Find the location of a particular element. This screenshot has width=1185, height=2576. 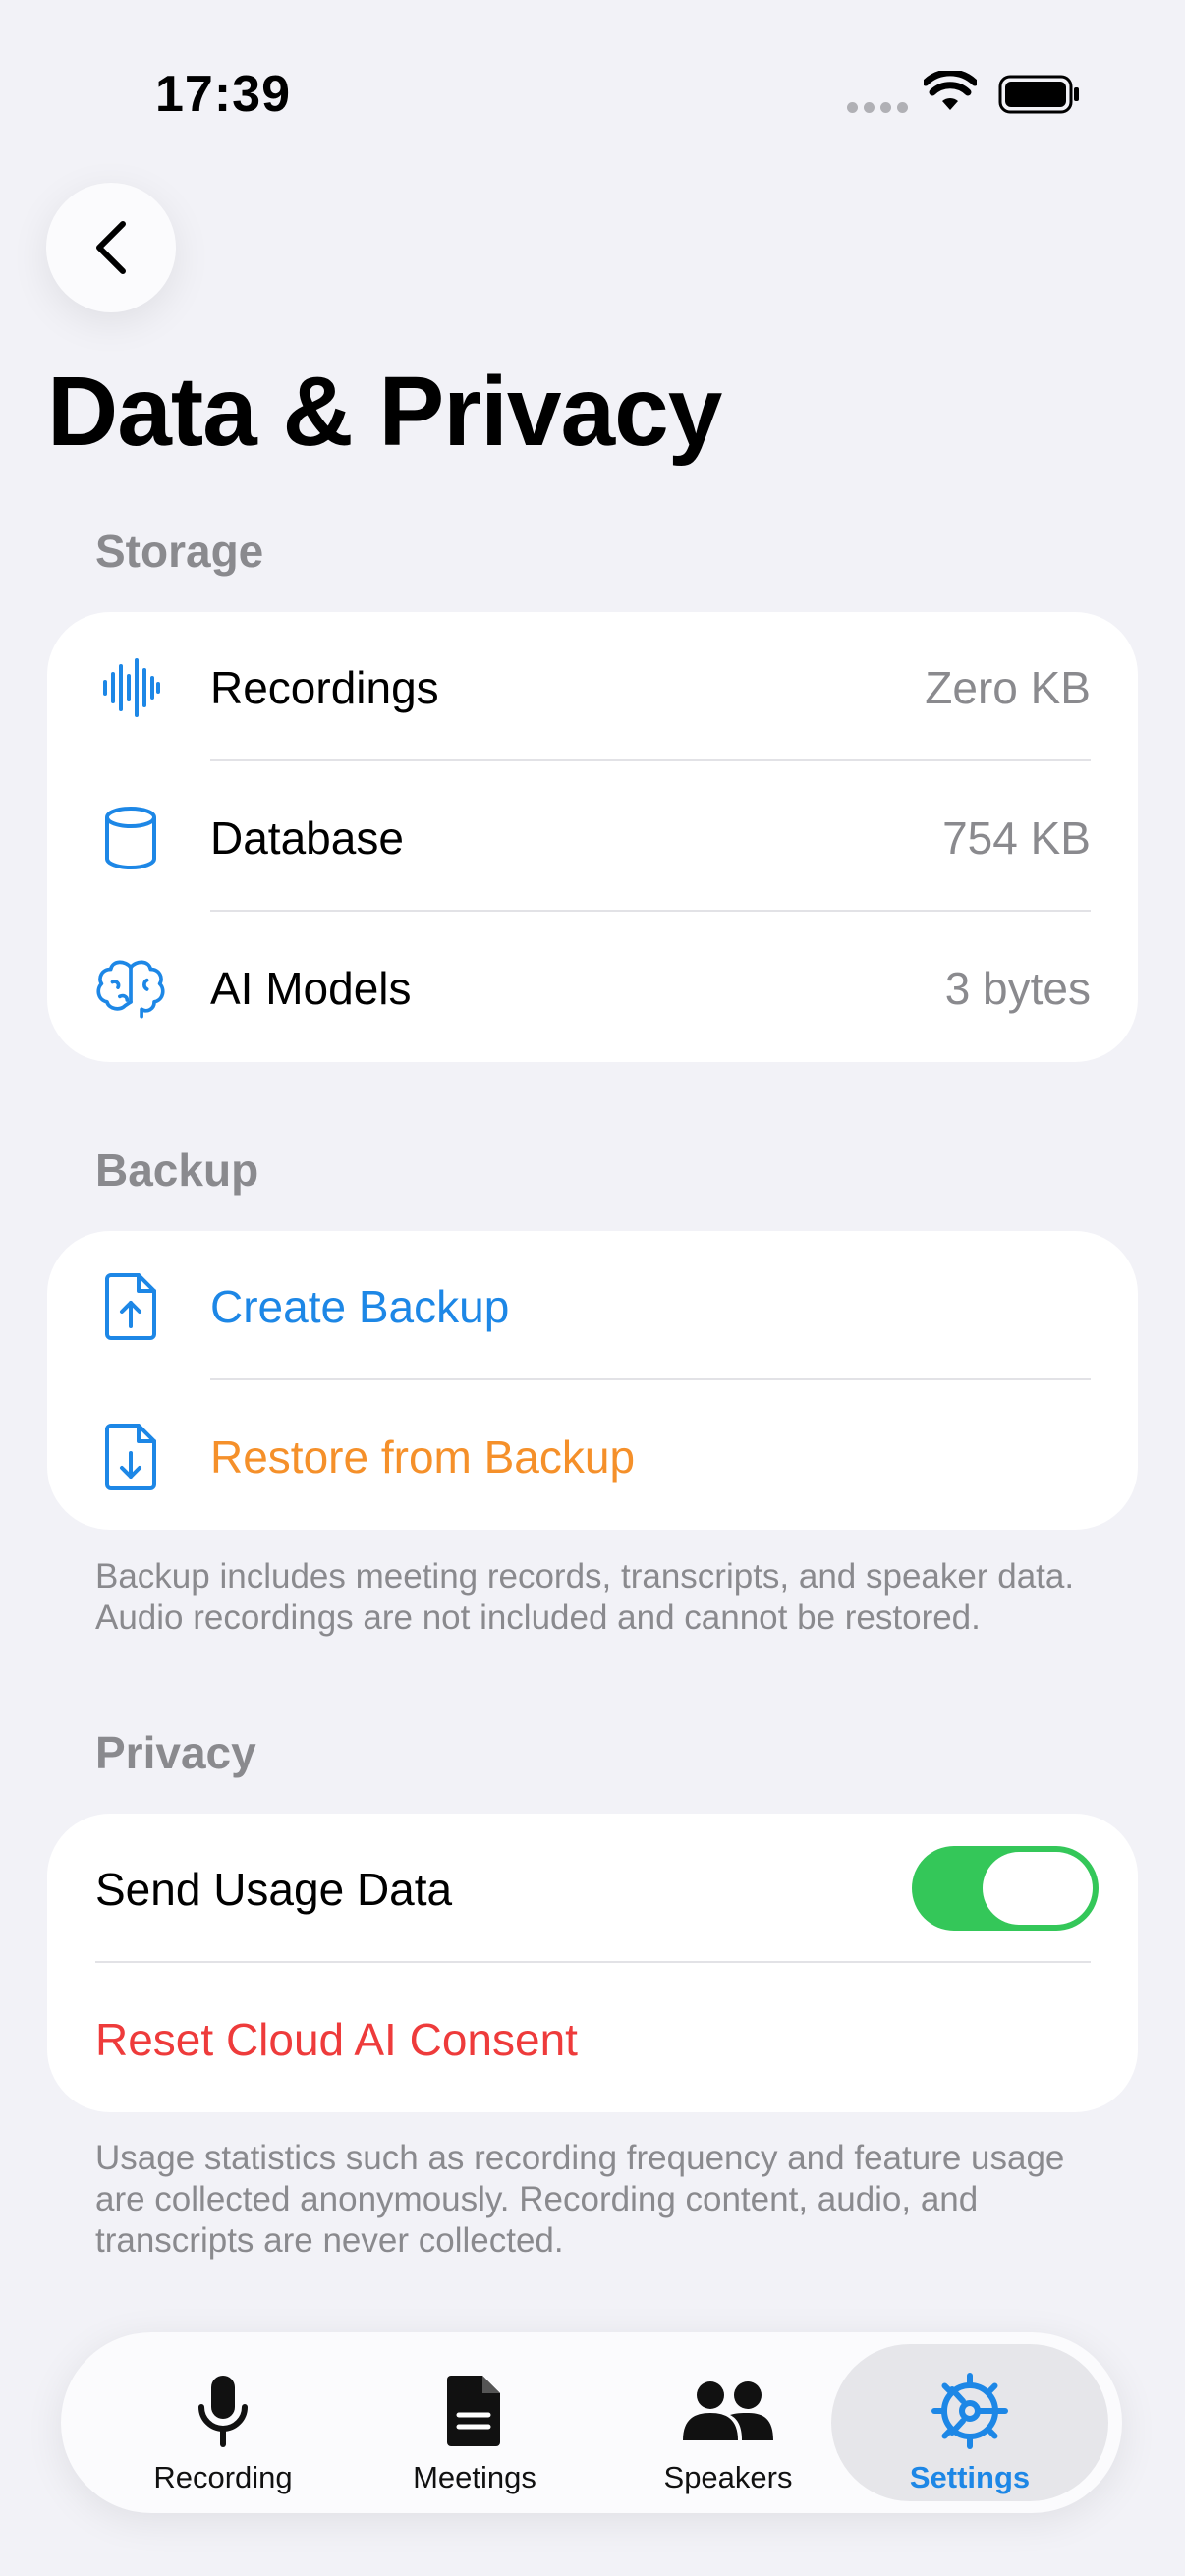

people-icon is located at coordinates (728, 2411).